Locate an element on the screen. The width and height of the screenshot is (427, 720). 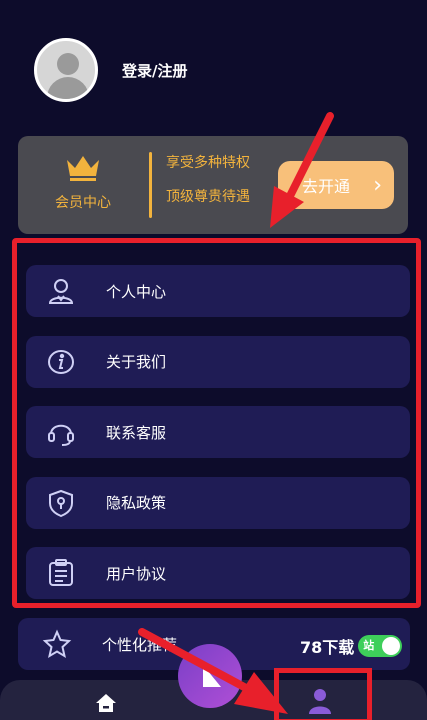
crown-icon is located at coordinates (83, 168).